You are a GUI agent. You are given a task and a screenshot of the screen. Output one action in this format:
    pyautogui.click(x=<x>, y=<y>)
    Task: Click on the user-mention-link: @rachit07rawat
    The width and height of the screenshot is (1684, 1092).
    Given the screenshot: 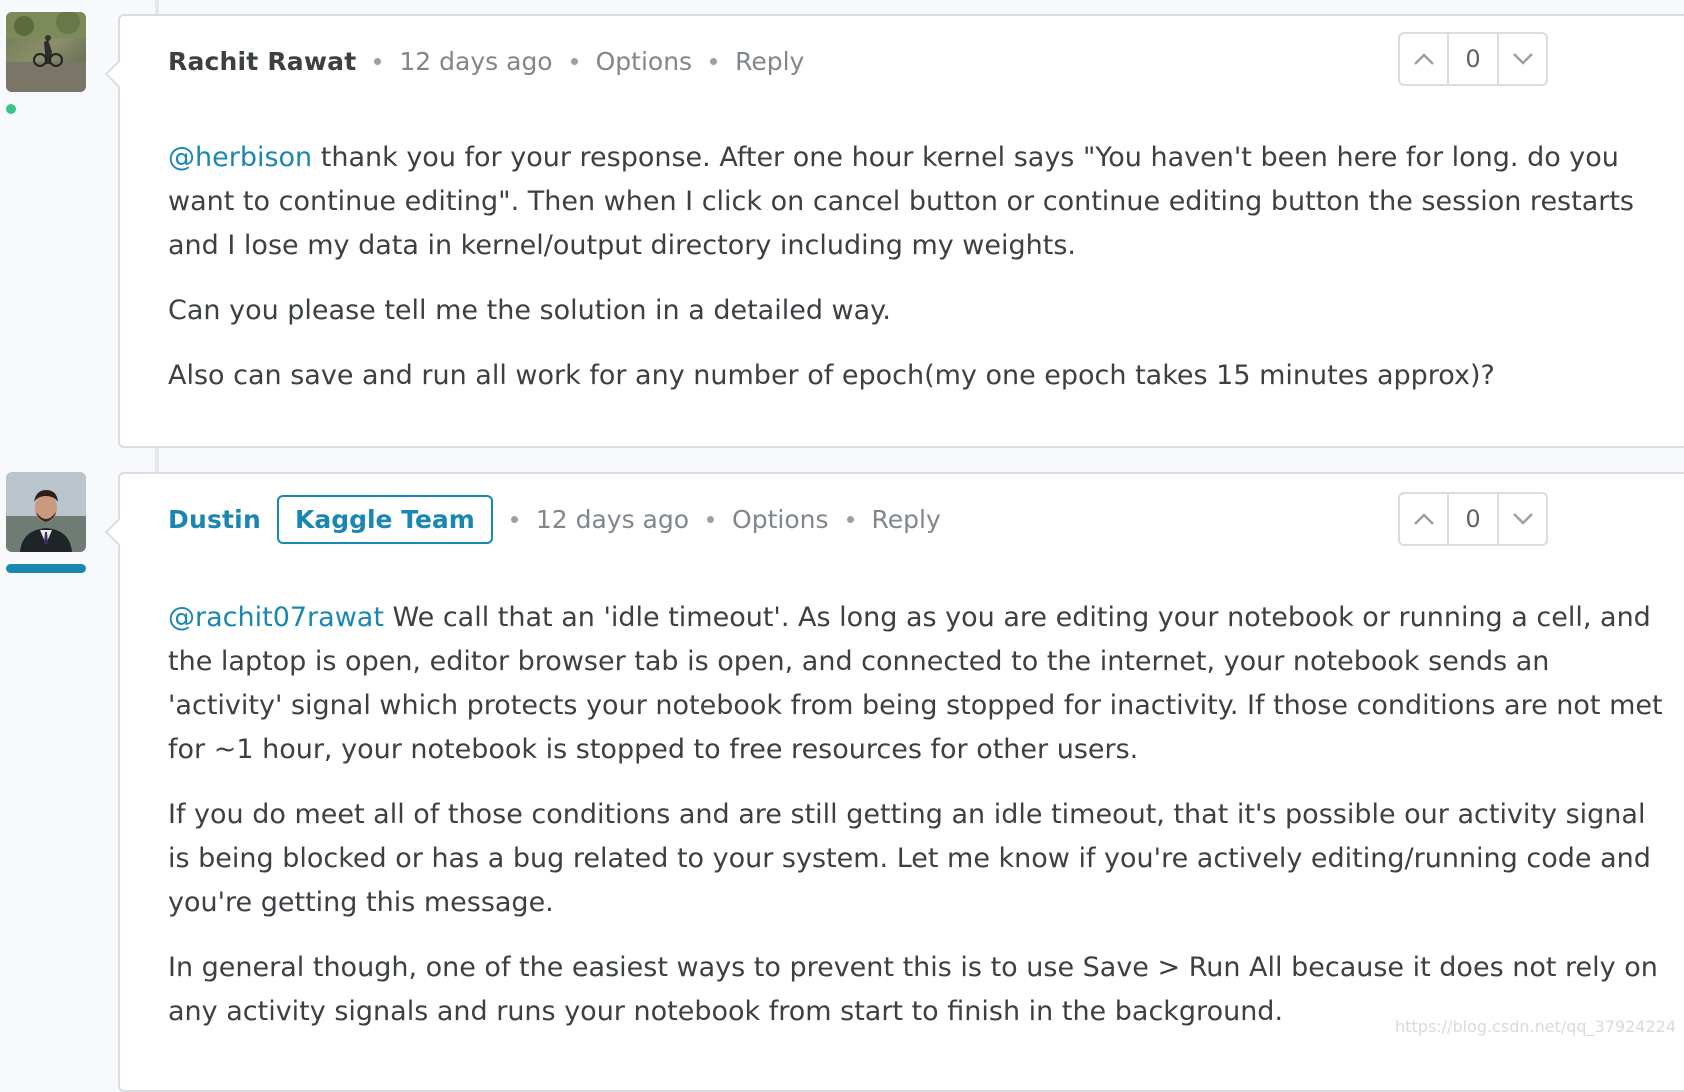 What is the action you would take?
    pyautogui.click(x=276, y=617)
    